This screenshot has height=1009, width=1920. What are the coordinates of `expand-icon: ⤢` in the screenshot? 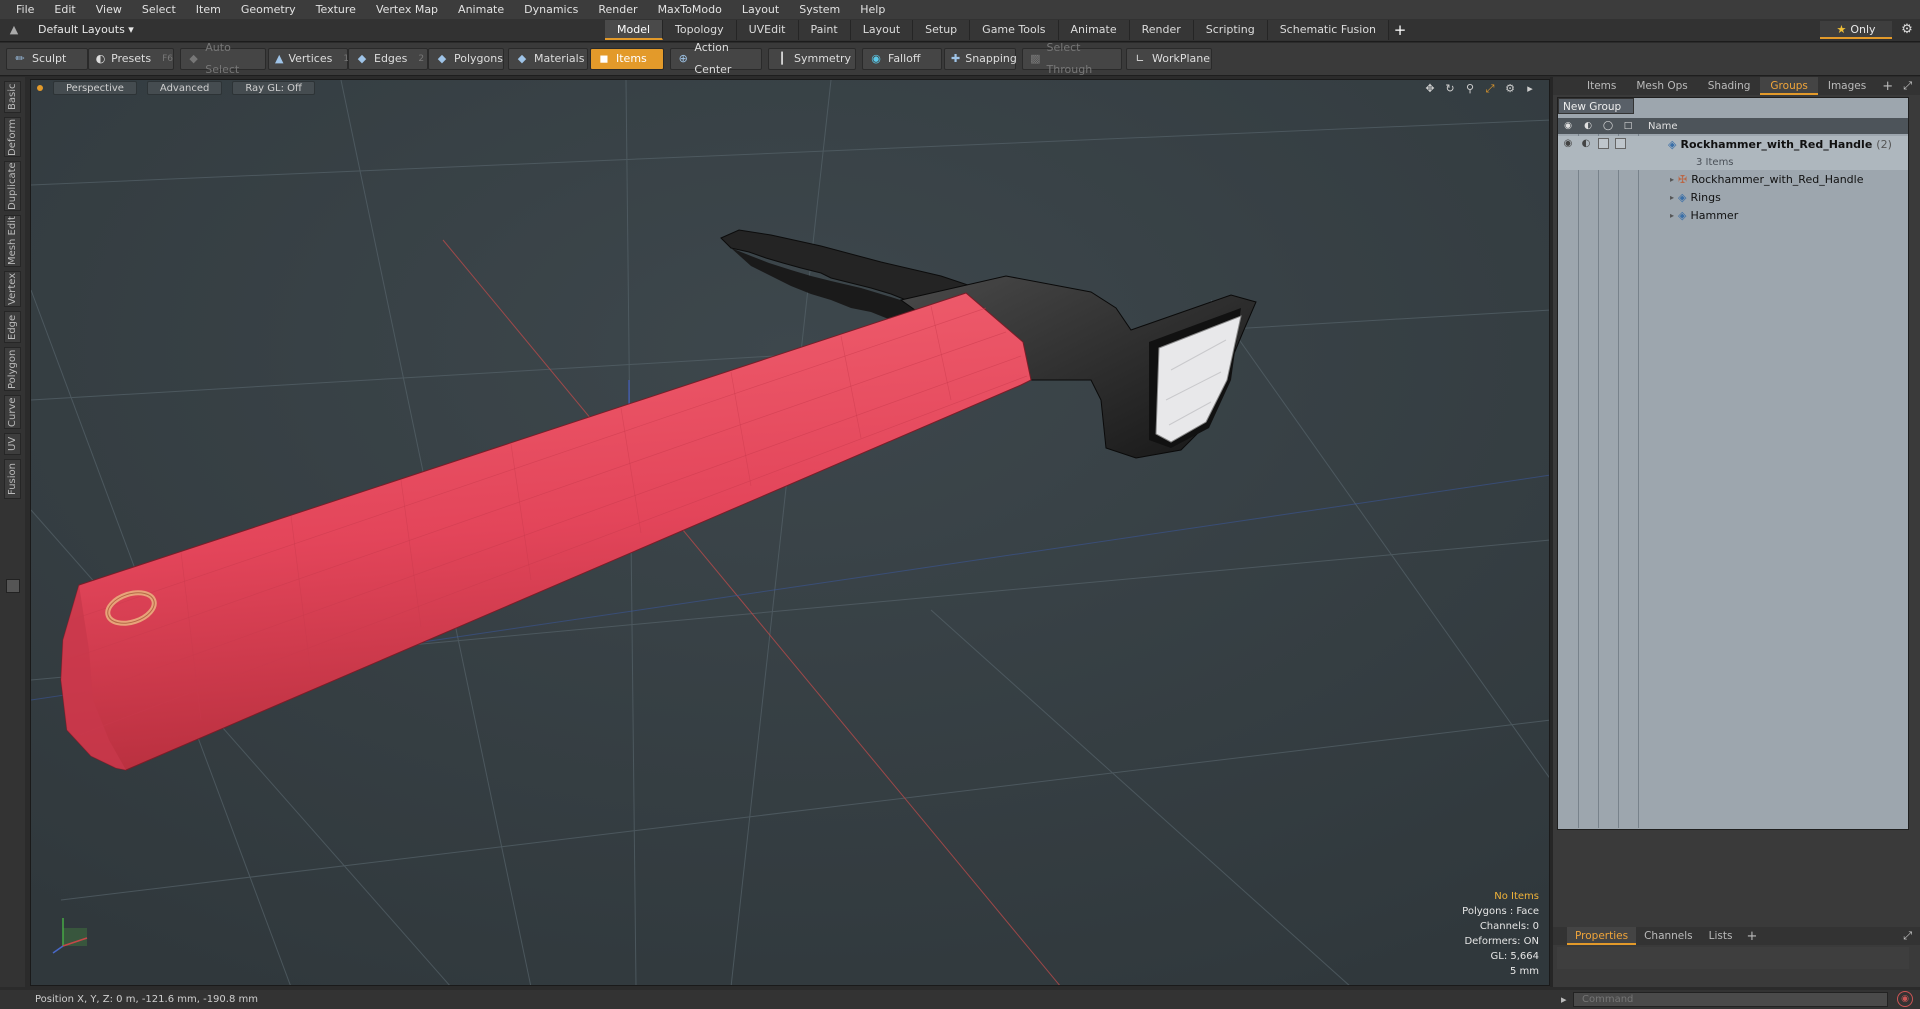 It's located at (1907, 86).